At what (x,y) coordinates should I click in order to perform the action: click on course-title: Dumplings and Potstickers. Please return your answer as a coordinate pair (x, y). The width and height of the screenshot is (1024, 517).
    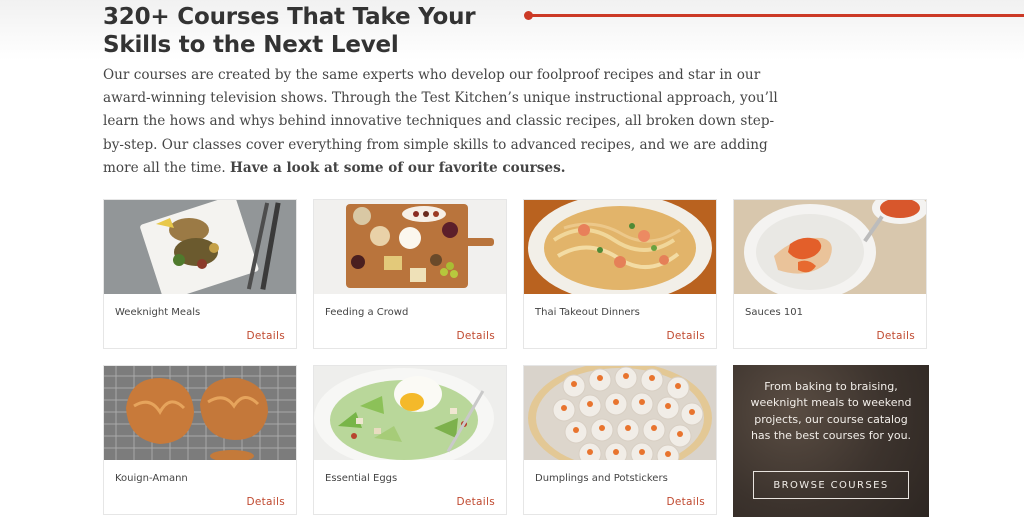
    Looking at the image, I should click on (601, 478).